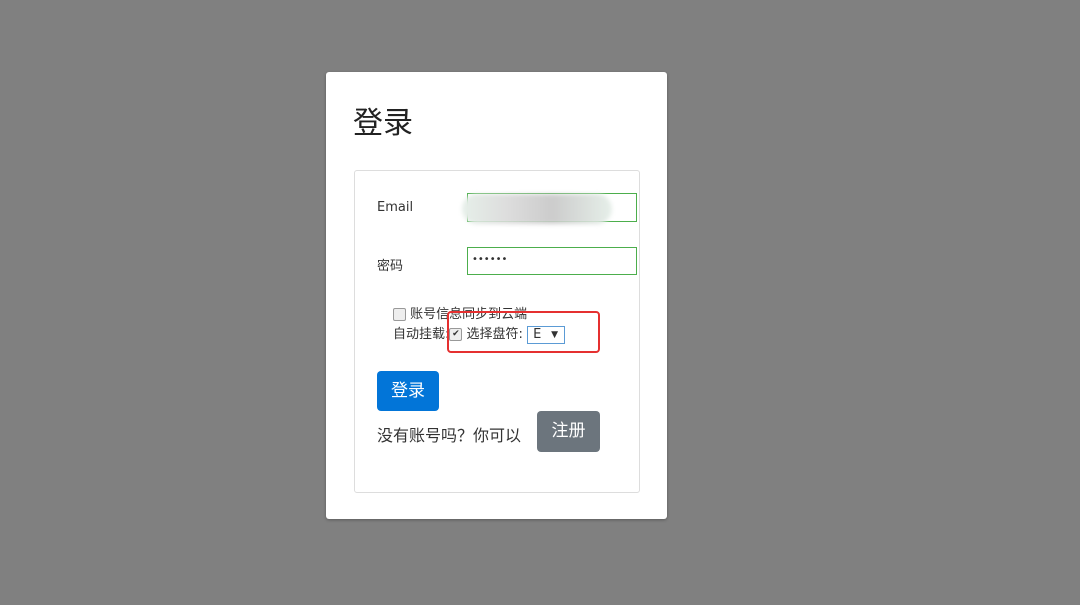 The image size is (1080, 605). Describe the element at coordinates (383, 123) in the screenshot. I see `page-title: 登录` at that location.